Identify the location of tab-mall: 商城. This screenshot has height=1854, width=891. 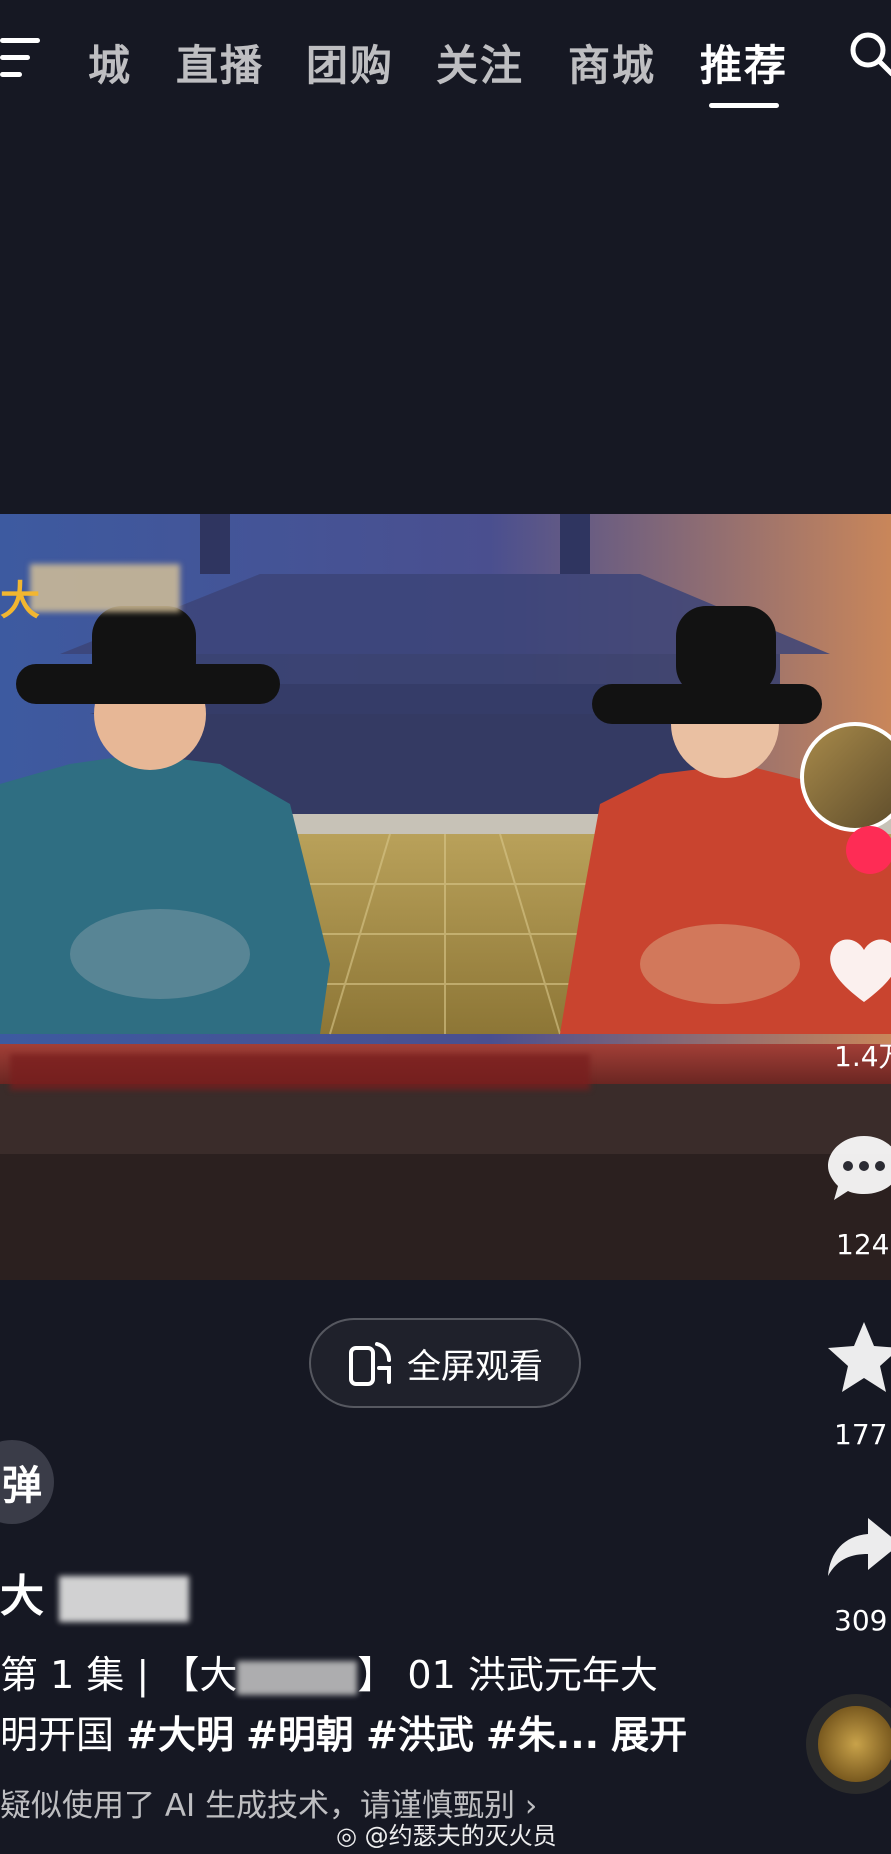
(612, 62).